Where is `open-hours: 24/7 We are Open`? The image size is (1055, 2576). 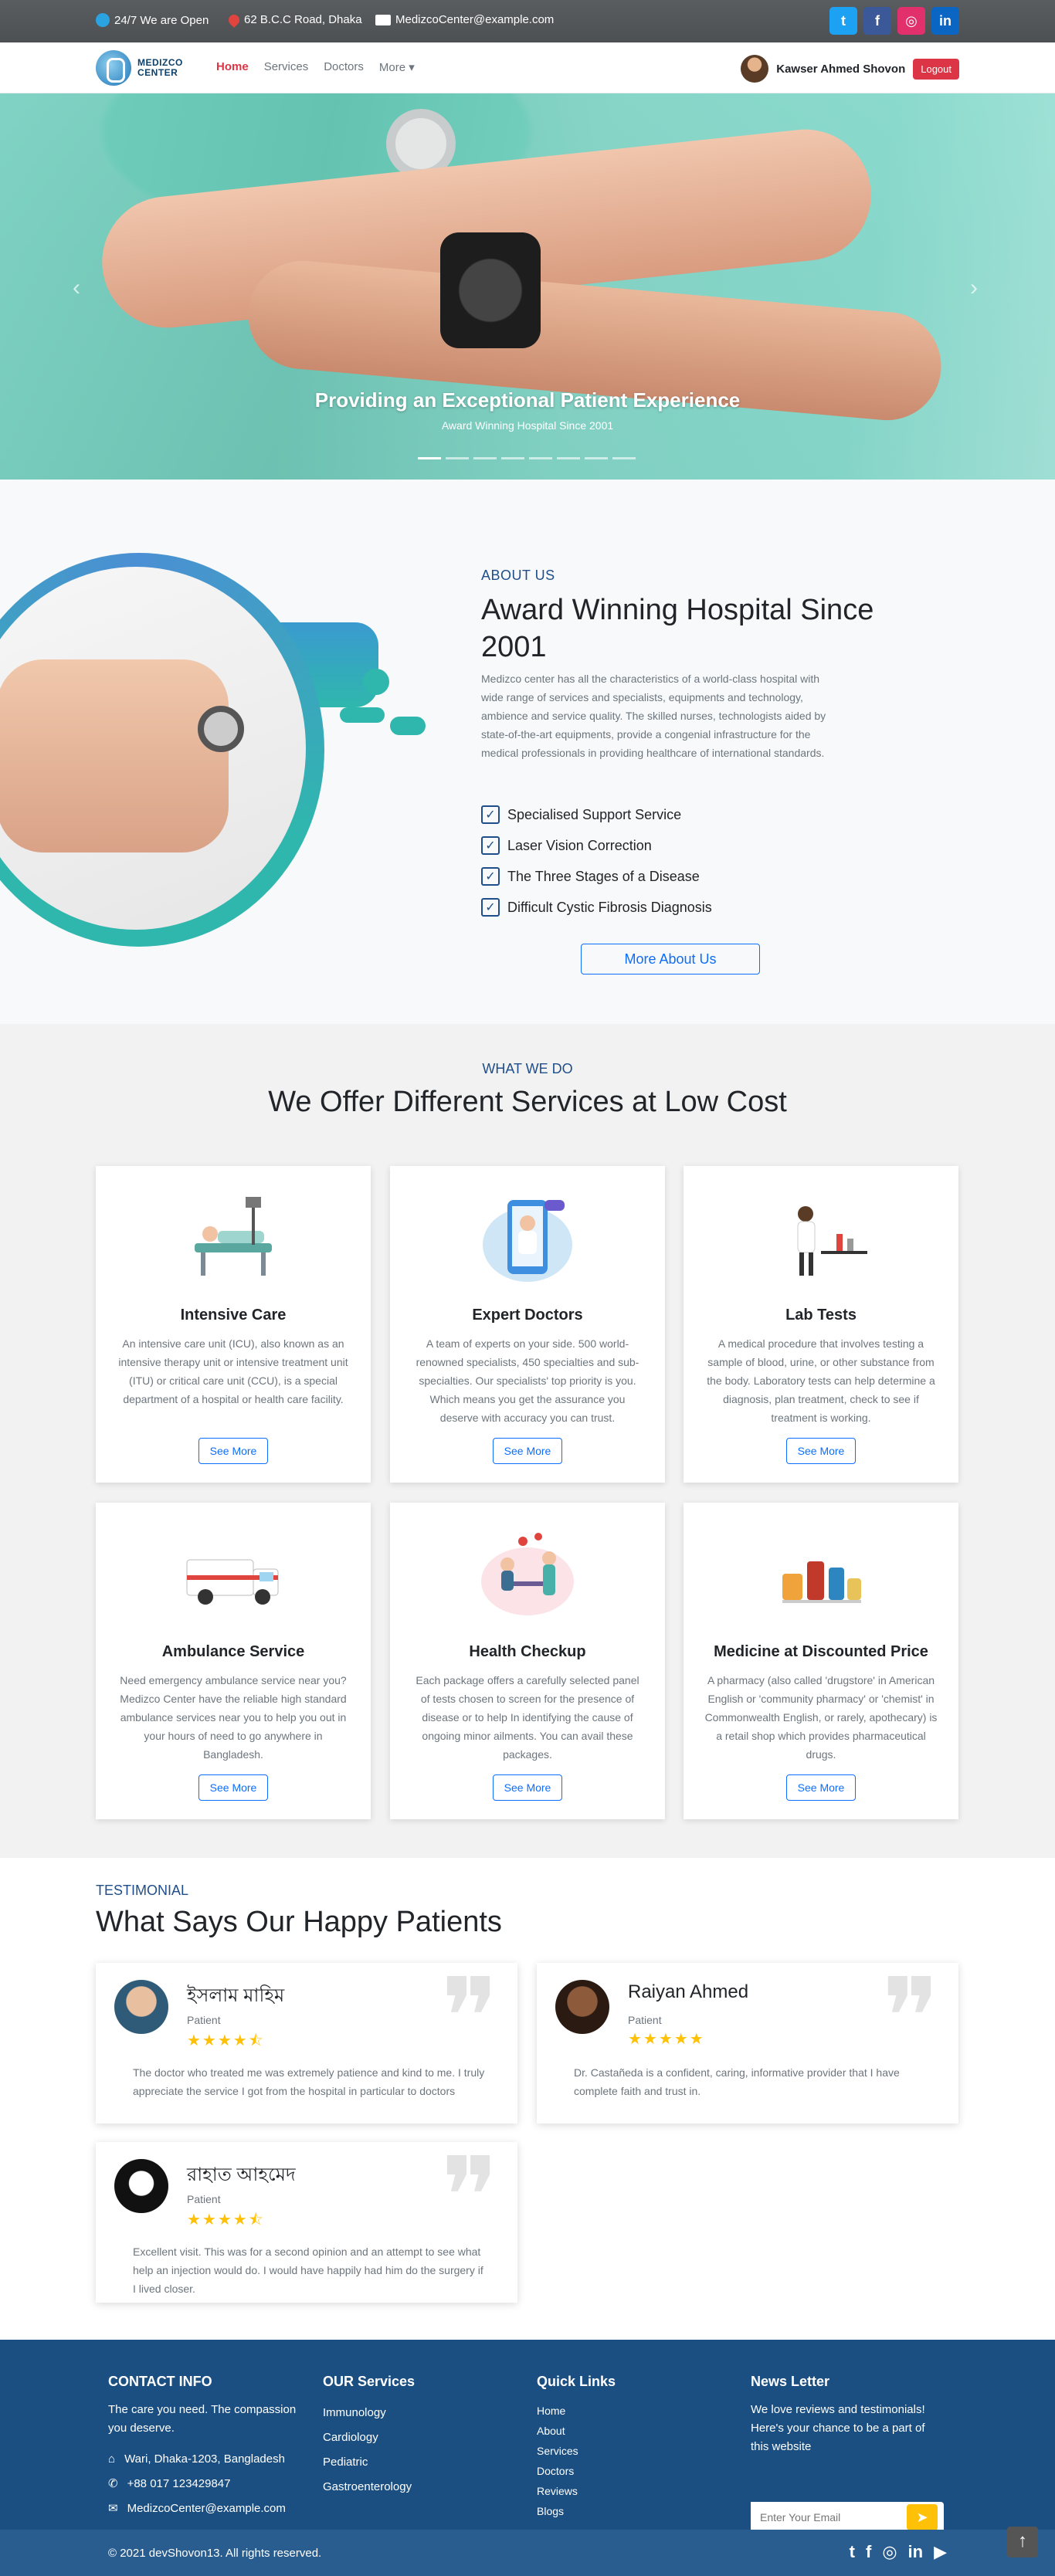
open-hours: 24/7 We are Open is located at coordinates (152, 20).